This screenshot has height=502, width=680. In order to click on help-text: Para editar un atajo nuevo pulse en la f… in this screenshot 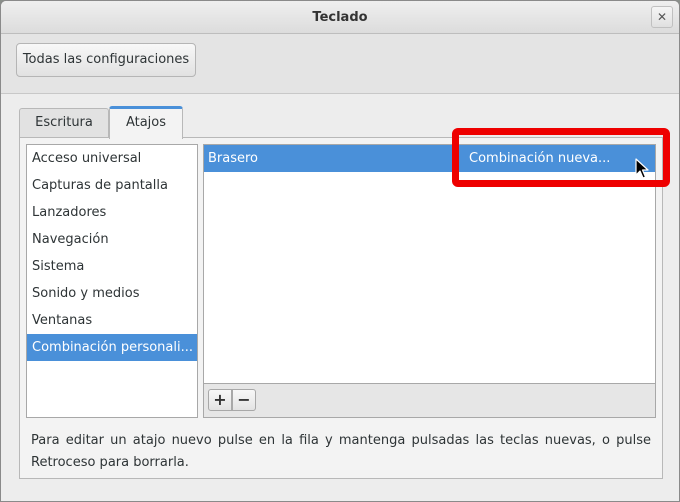, I will do `click(341, 451)`.